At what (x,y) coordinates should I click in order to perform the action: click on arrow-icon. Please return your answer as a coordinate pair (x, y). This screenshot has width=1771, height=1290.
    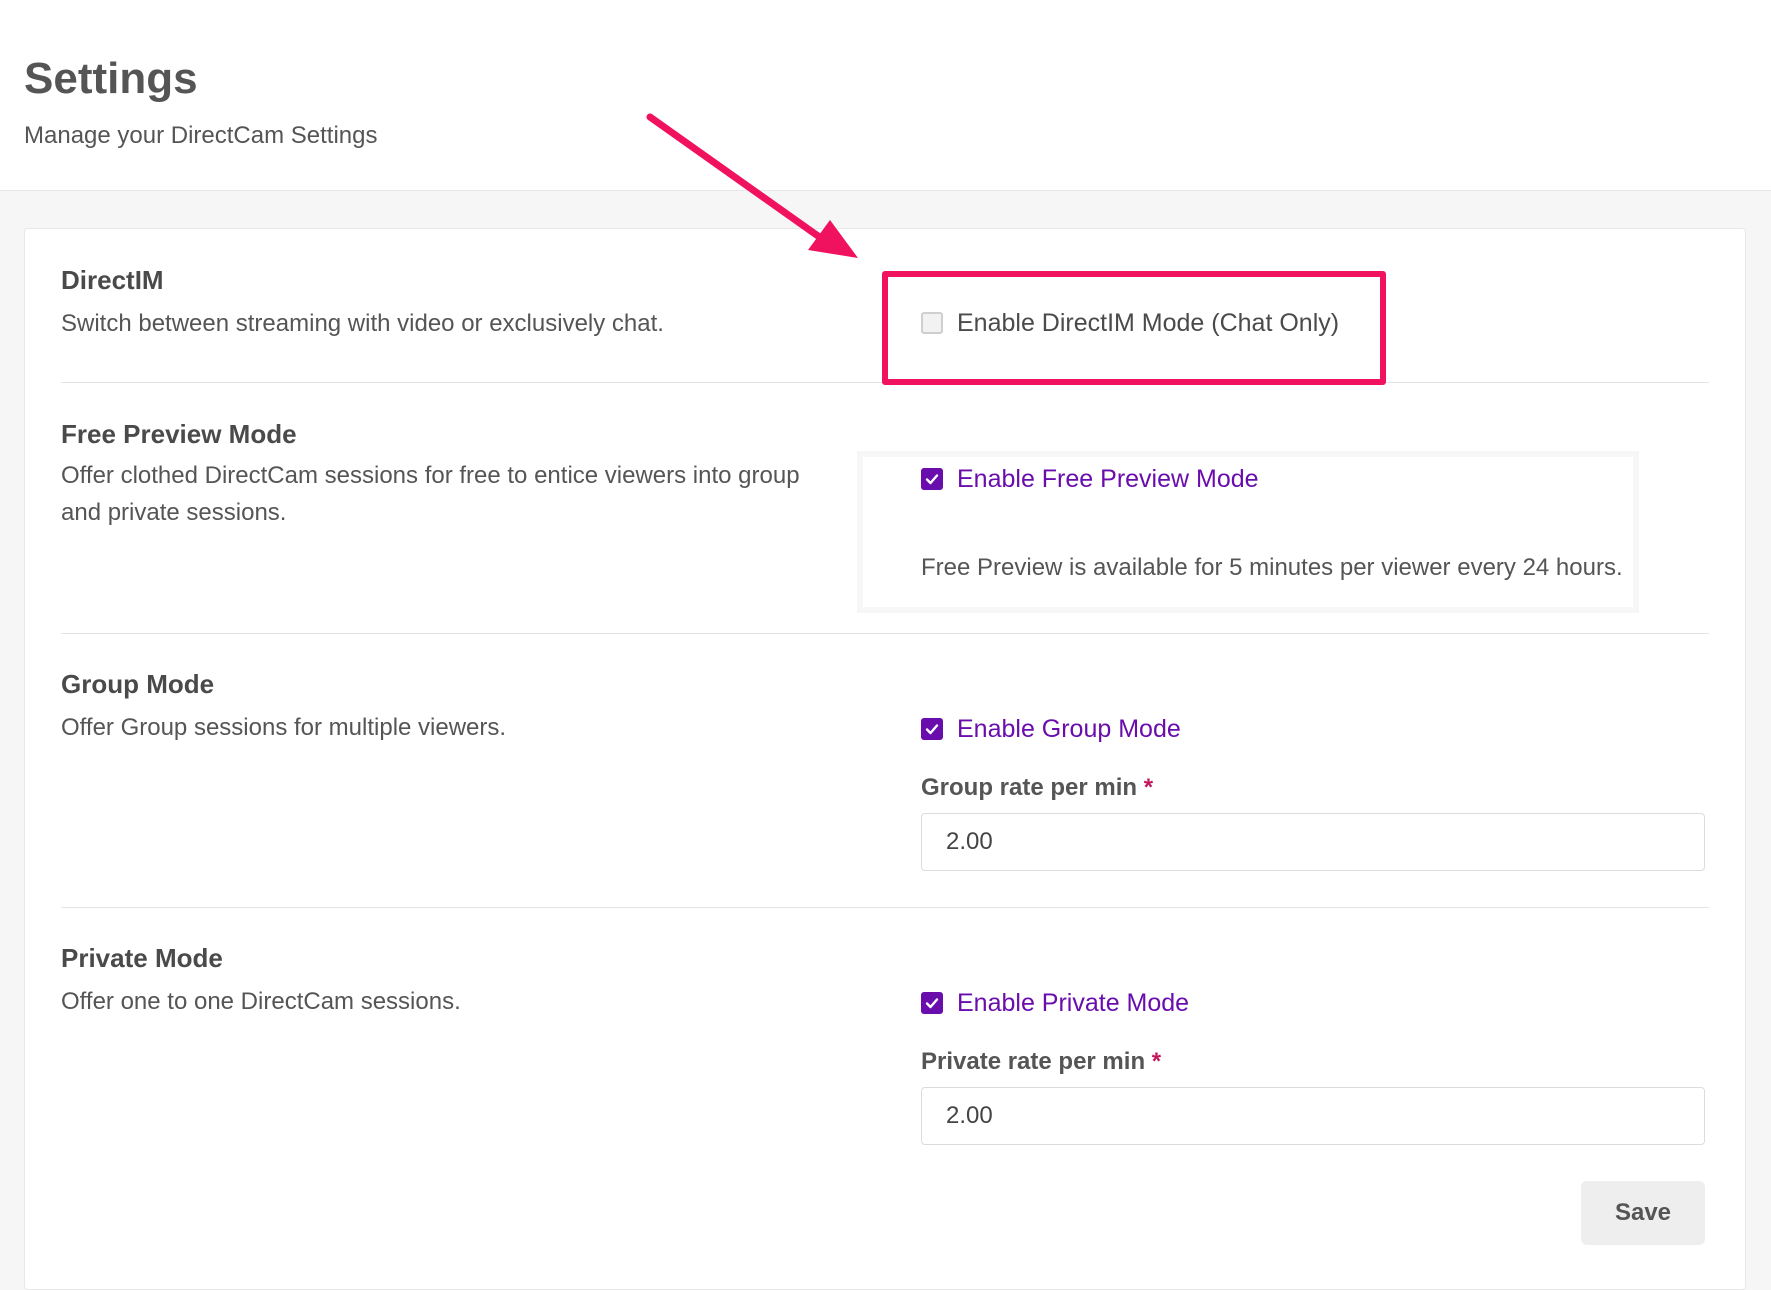
    Looking at the image, I should click on (752, 185).